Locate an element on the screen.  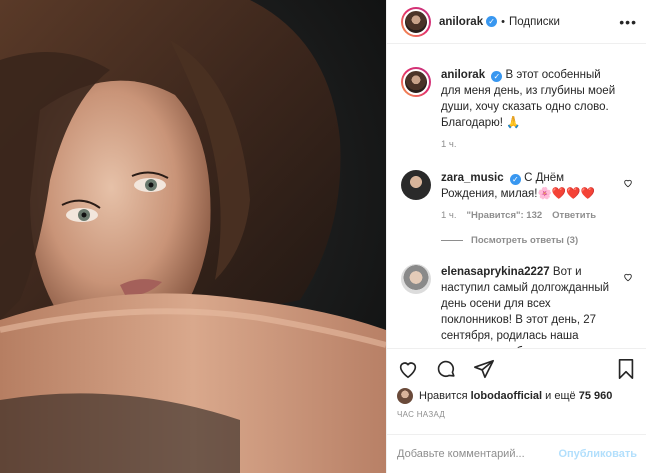
reply-button: Ответить is located at coordinates (574, 215).